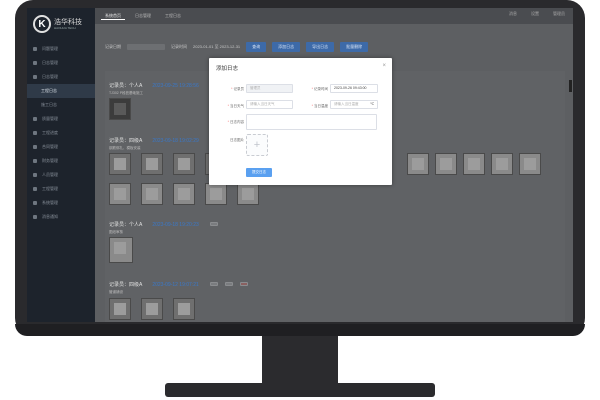 The image size is (600, 400). I want to click on sidebar-item: 工程管理, so click(61, 189).